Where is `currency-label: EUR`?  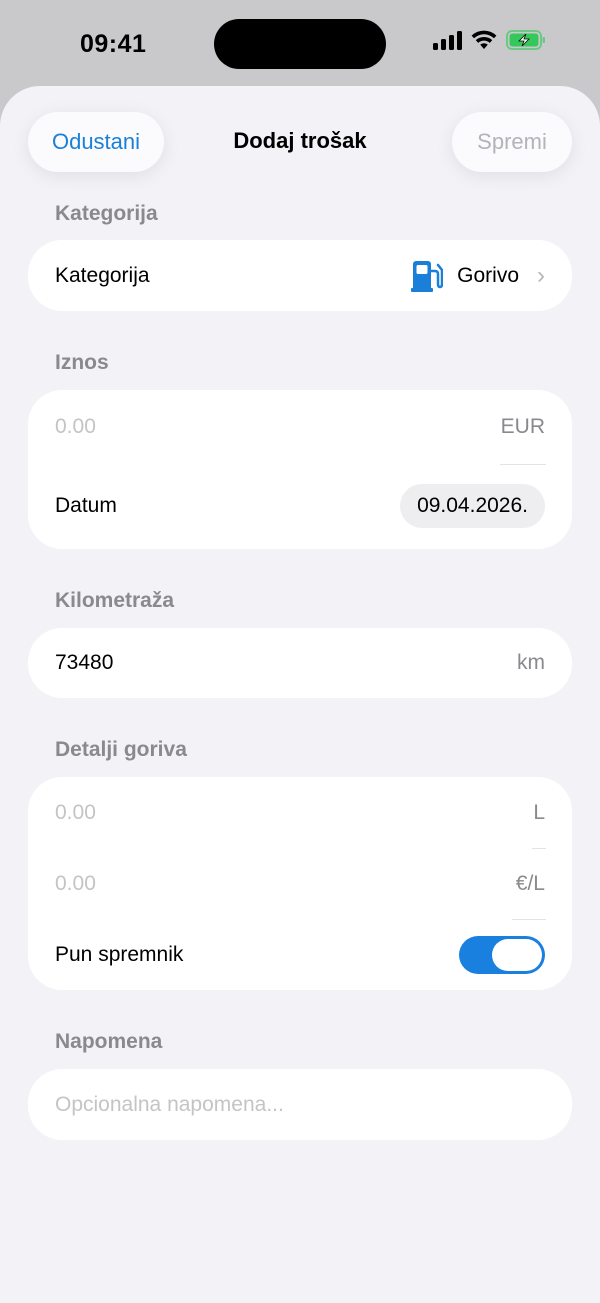 currency-label: EUR is located at coordinates (522, 426).